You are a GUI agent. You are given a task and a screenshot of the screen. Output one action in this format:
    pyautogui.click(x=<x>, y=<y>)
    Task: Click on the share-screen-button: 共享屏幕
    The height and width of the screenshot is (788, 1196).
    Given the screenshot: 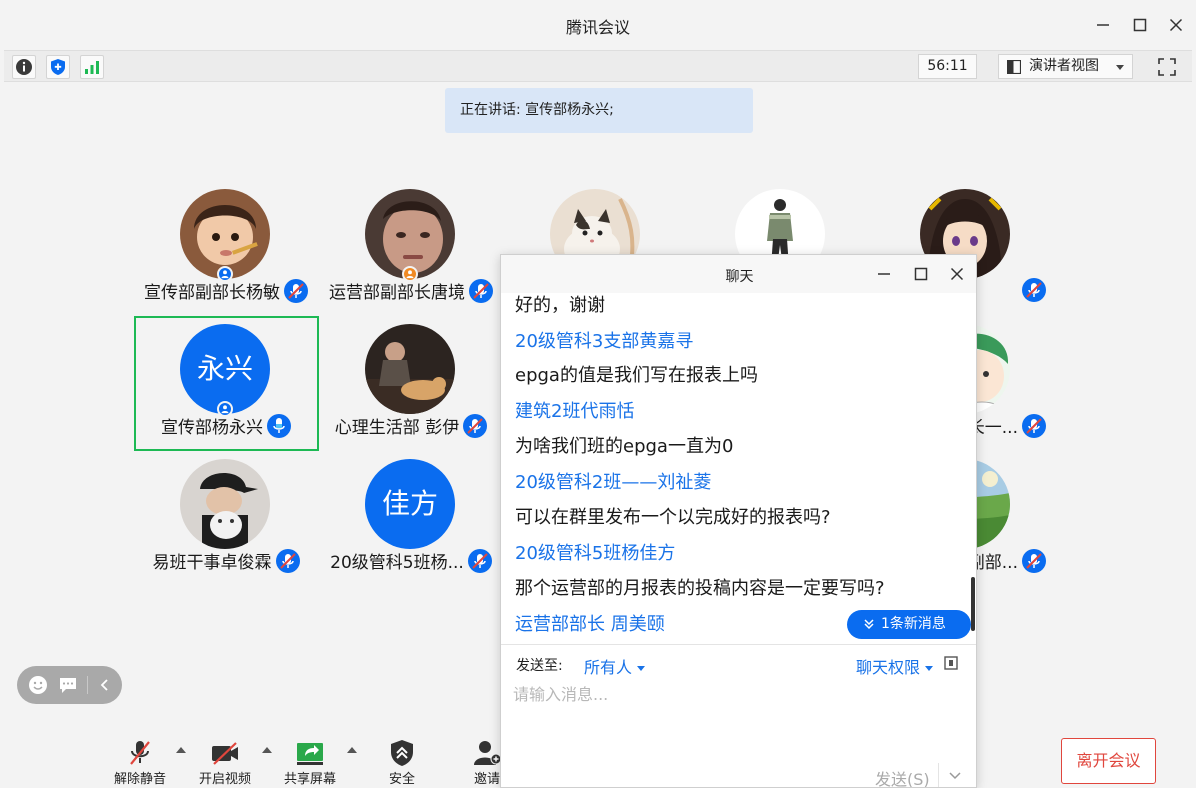 What is the action you would take?
    pyautogui.click(x=310, y=761)
    